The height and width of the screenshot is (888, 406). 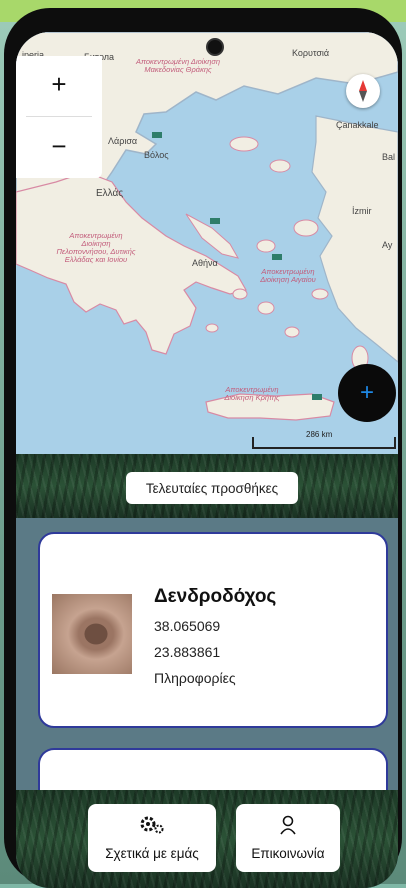 I want to click on contact-button: Επικοινωνία, so click(x=288, y=838).